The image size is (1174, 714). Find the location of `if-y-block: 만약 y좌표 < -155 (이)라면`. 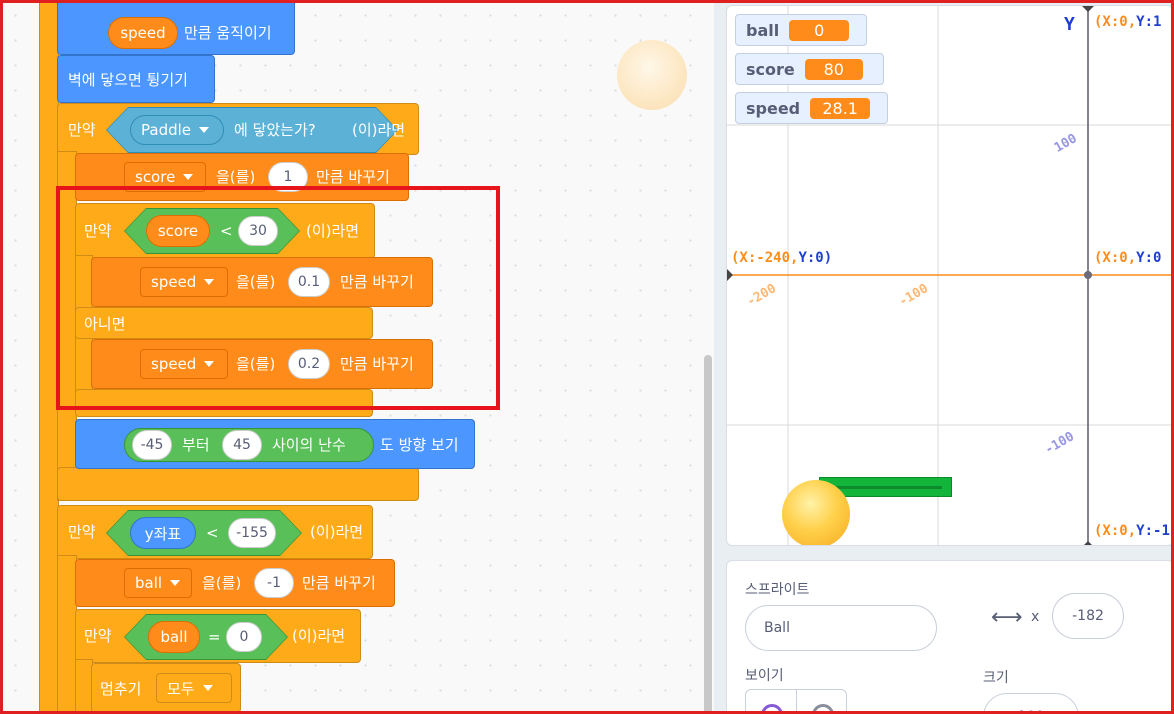

if-y-block: 만약 y좌표 < -155 (이)라면 is located at coordinates (215, 532).